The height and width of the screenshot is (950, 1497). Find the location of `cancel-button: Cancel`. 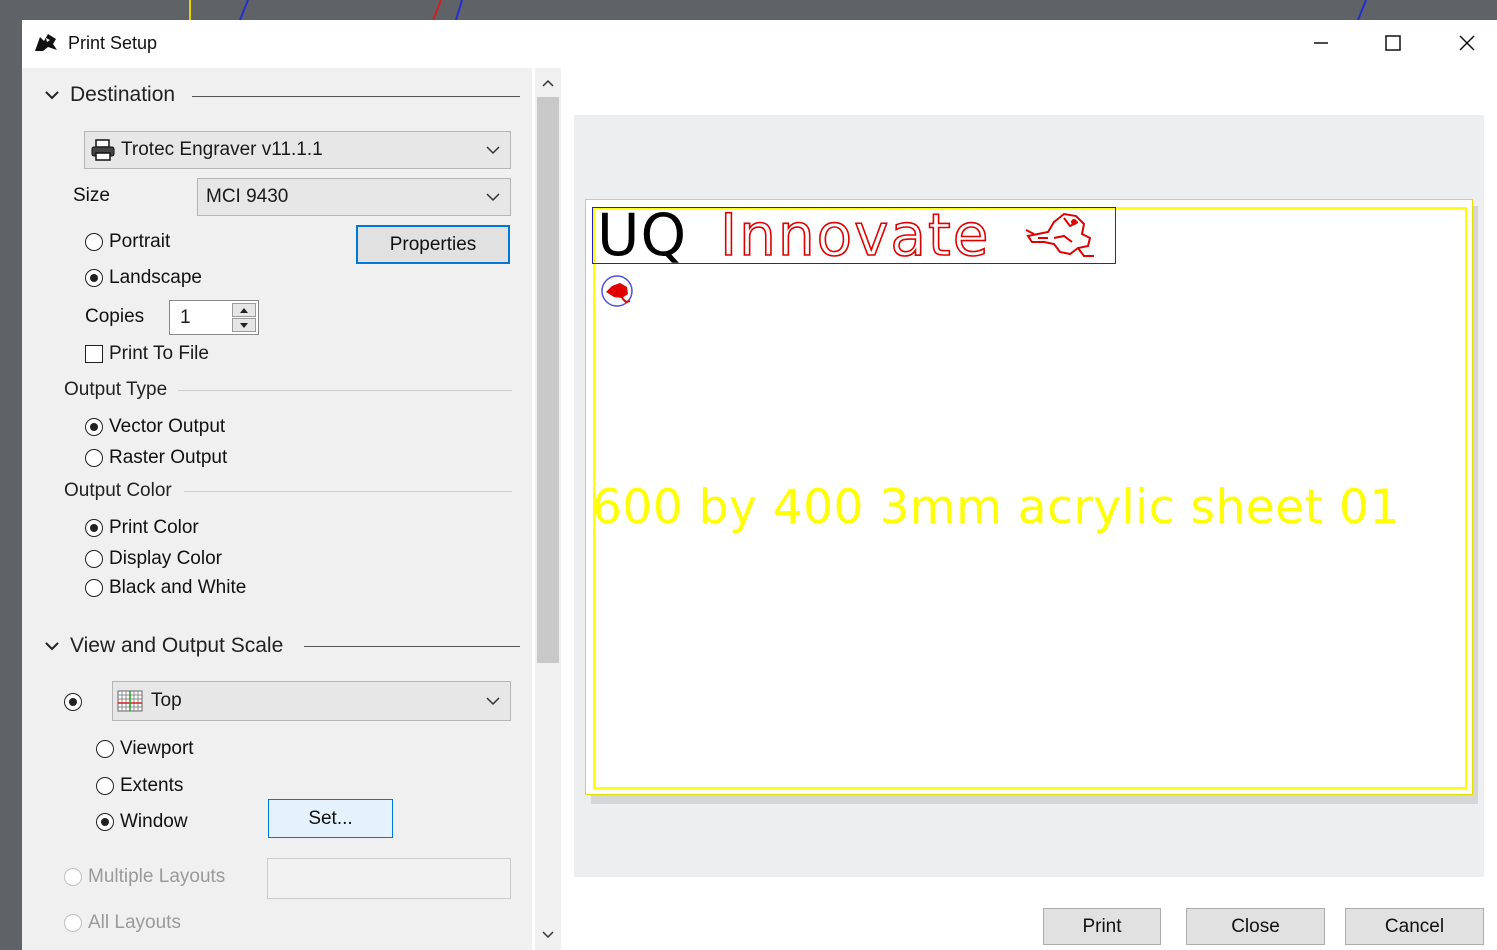

cancel-button: Cancel is located at coordinates (1414, 926).